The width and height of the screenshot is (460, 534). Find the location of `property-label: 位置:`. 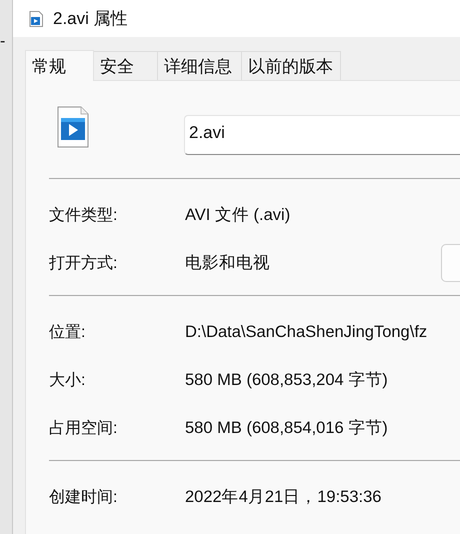

property-label: 位置: is located at coordinates (67, 332).